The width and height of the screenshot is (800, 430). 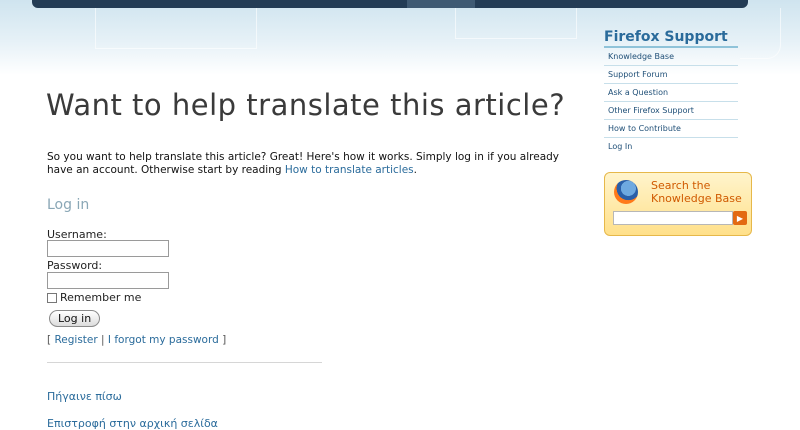 What do you see at coordinates (224, 340) in the screenshot?
I see `bracket-close: ]` at bounding box center [224, 340].